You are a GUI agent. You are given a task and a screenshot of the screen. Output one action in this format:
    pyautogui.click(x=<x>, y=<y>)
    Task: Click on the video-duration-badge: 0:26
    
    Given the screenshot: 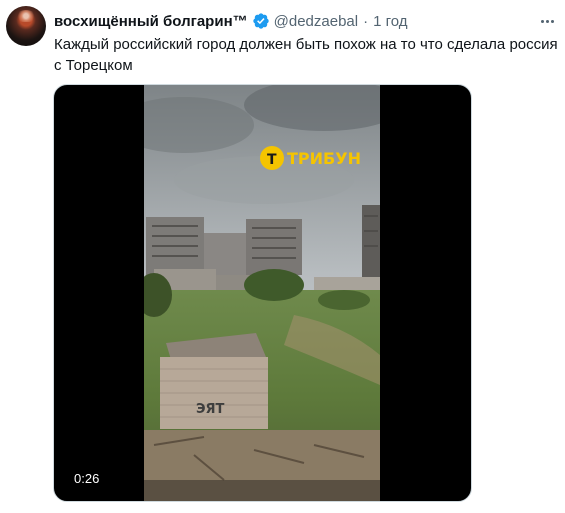 What is the action you would take?
    pyautogui.click(x=87, y=479)
    